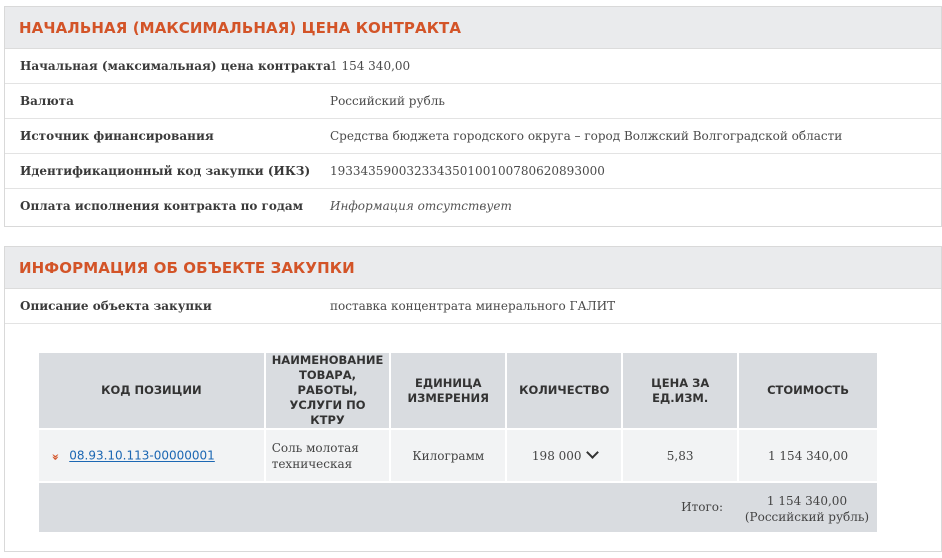  What do you see at coordinates (328, 454) in the screenshot?
I see `cell-name: Соль молотая техническая` at bounding box center [328, 454].